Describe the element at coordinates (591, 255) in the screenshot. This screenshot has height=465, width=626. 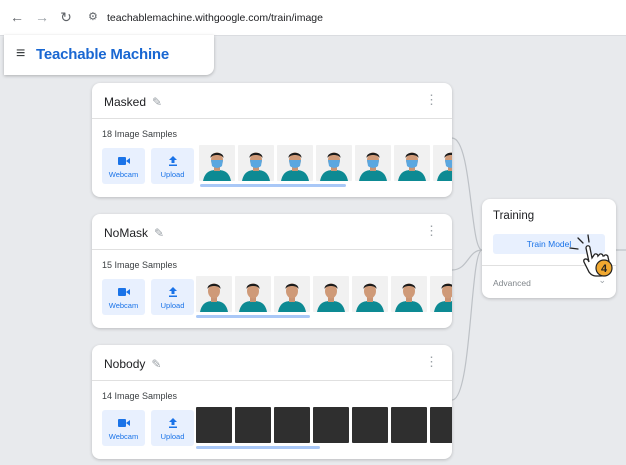
I see `pointing-hand-icon: 4` at that location.